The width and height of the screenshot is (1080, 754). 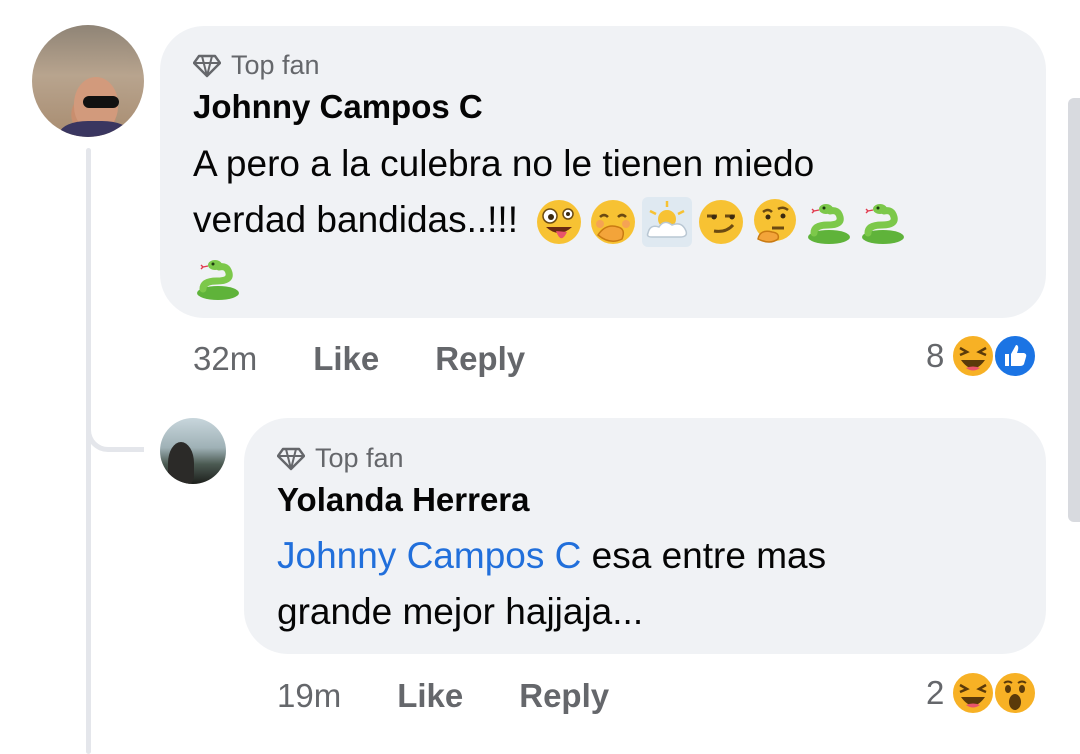 I want to click on mention-link: Johnny Campos C, so click(x=429, y=555).